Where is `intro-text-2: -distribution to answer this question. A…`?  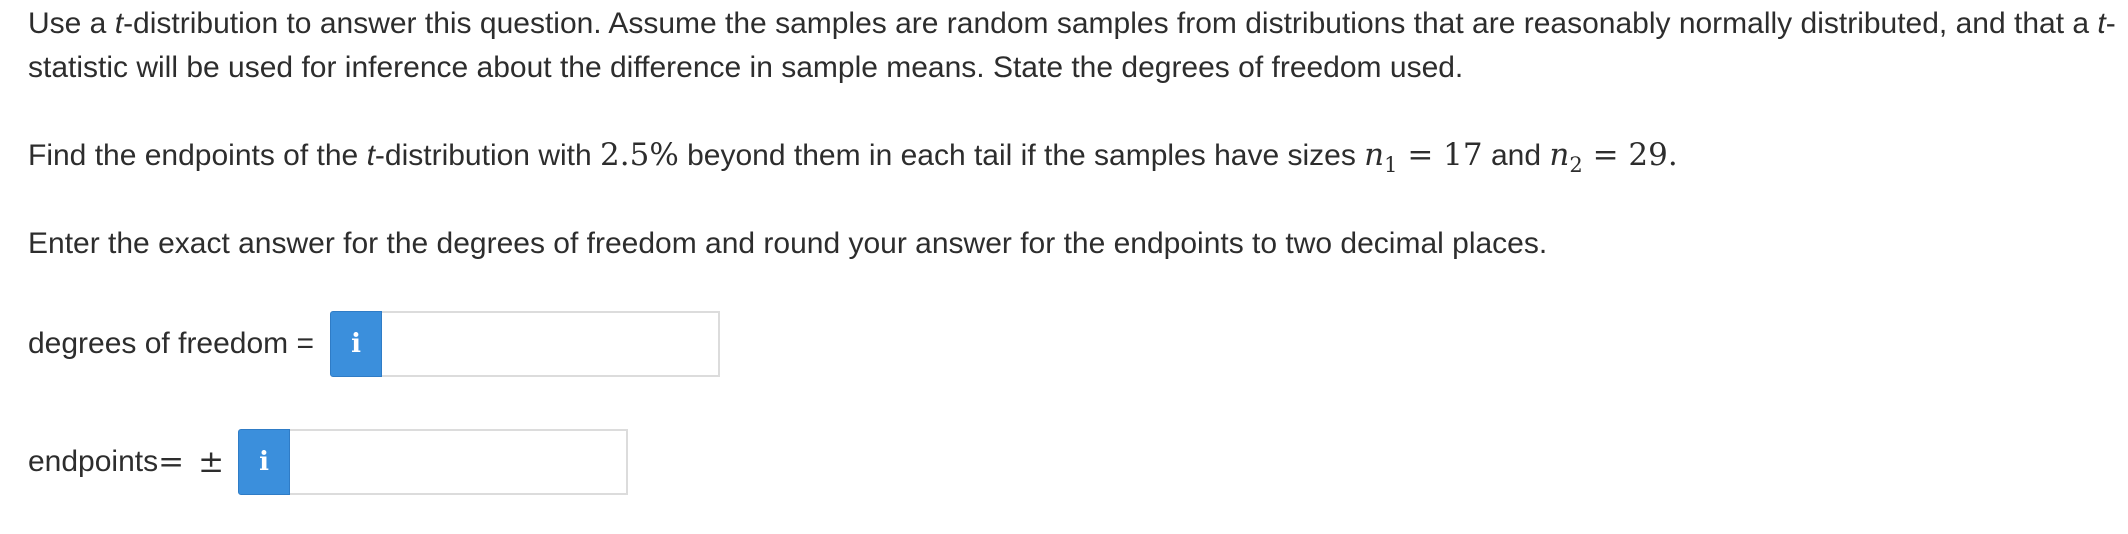 intro-text-2: -distribution to answer this question. A… is located at coordinates (1110, 23).